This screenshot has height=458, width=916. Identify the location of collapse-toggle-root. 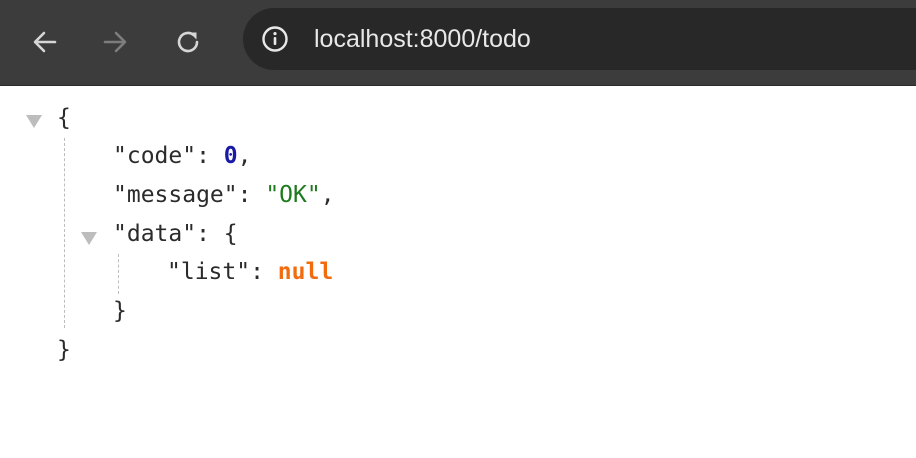
(34, 121).